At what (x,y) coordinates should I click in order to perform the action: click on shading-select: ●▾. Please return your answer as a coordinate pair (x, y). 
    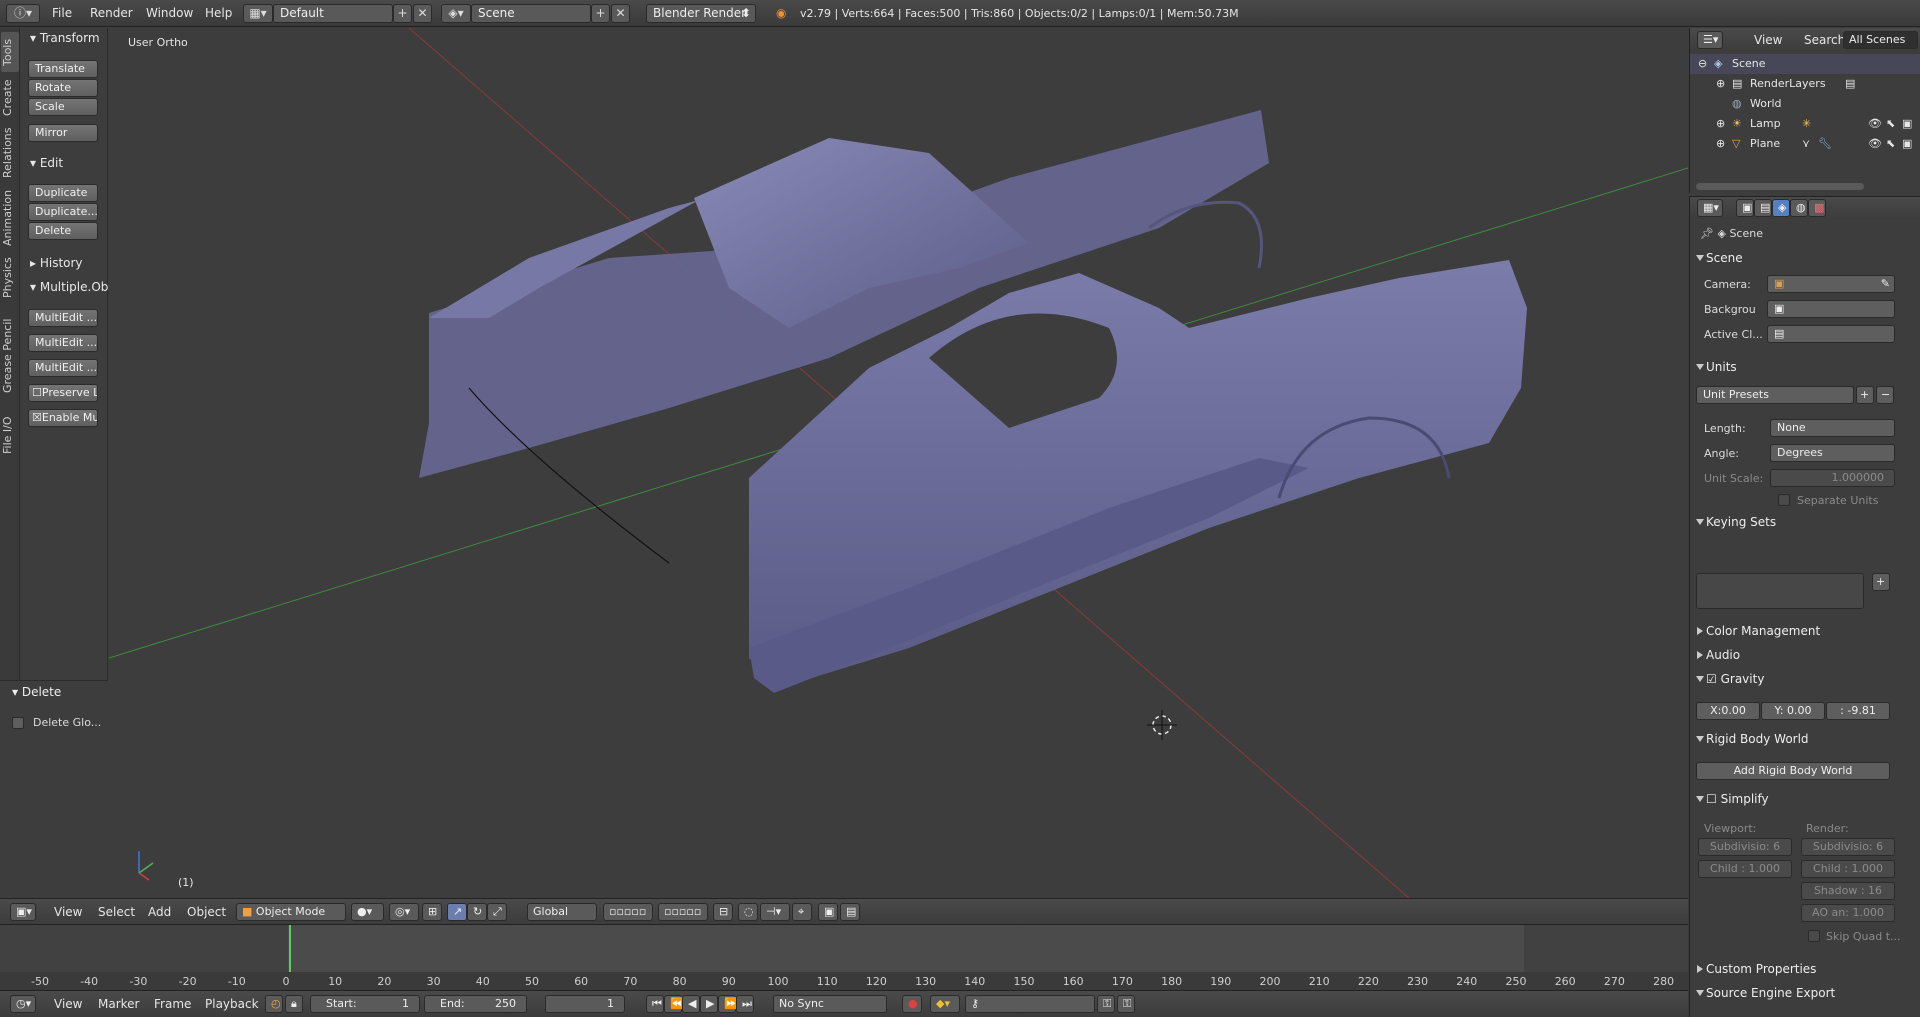
    Looking at the image, I should click on (367, 912).